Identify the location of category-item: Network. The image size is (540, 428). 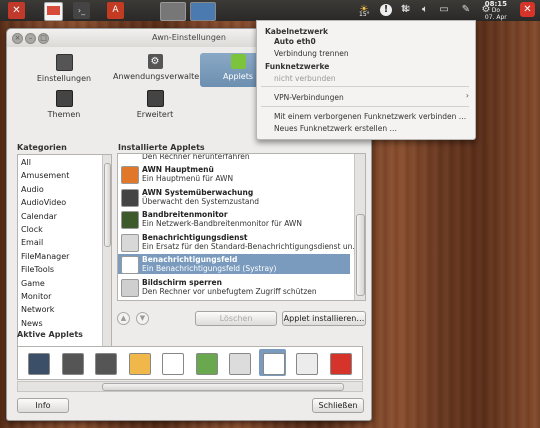
(60, 309).